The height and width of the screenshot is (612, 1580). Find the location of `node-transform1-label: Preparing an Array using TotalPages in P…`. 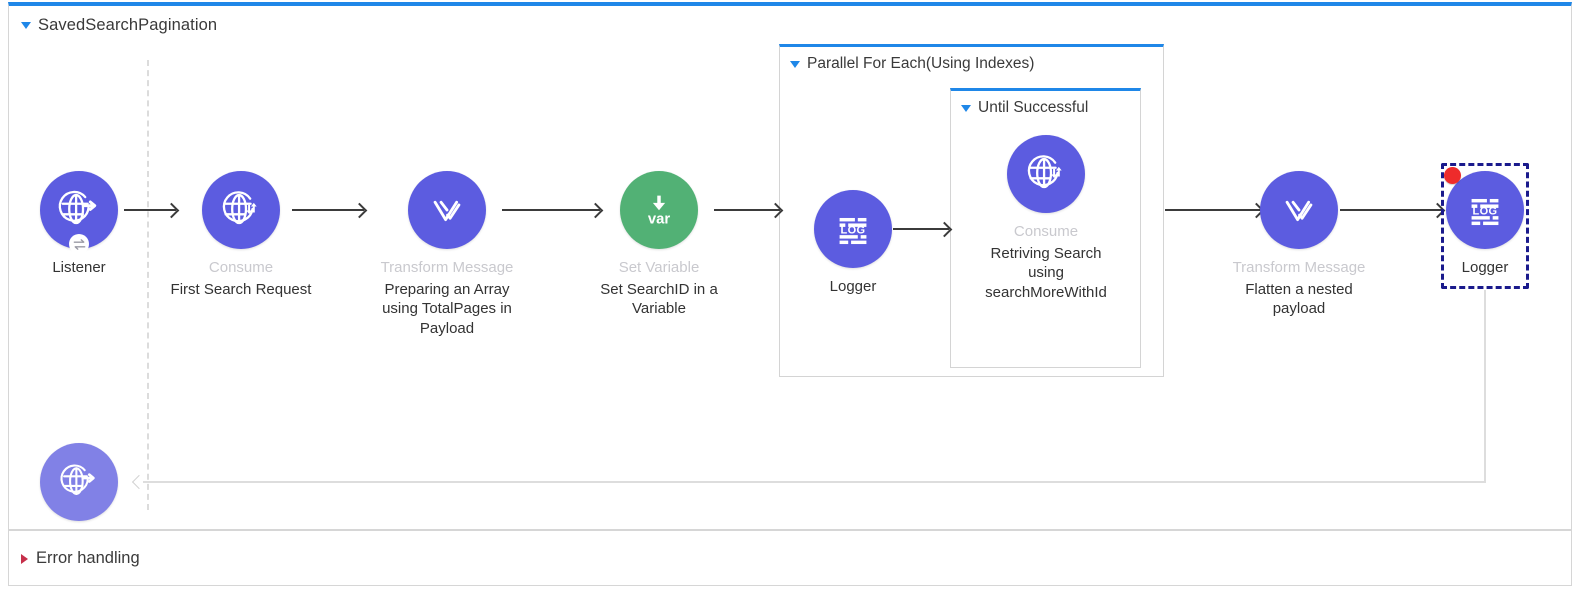

node-transform1-label: Preparing an Array using TotalPages in P… is located at coordinates (447, 309).